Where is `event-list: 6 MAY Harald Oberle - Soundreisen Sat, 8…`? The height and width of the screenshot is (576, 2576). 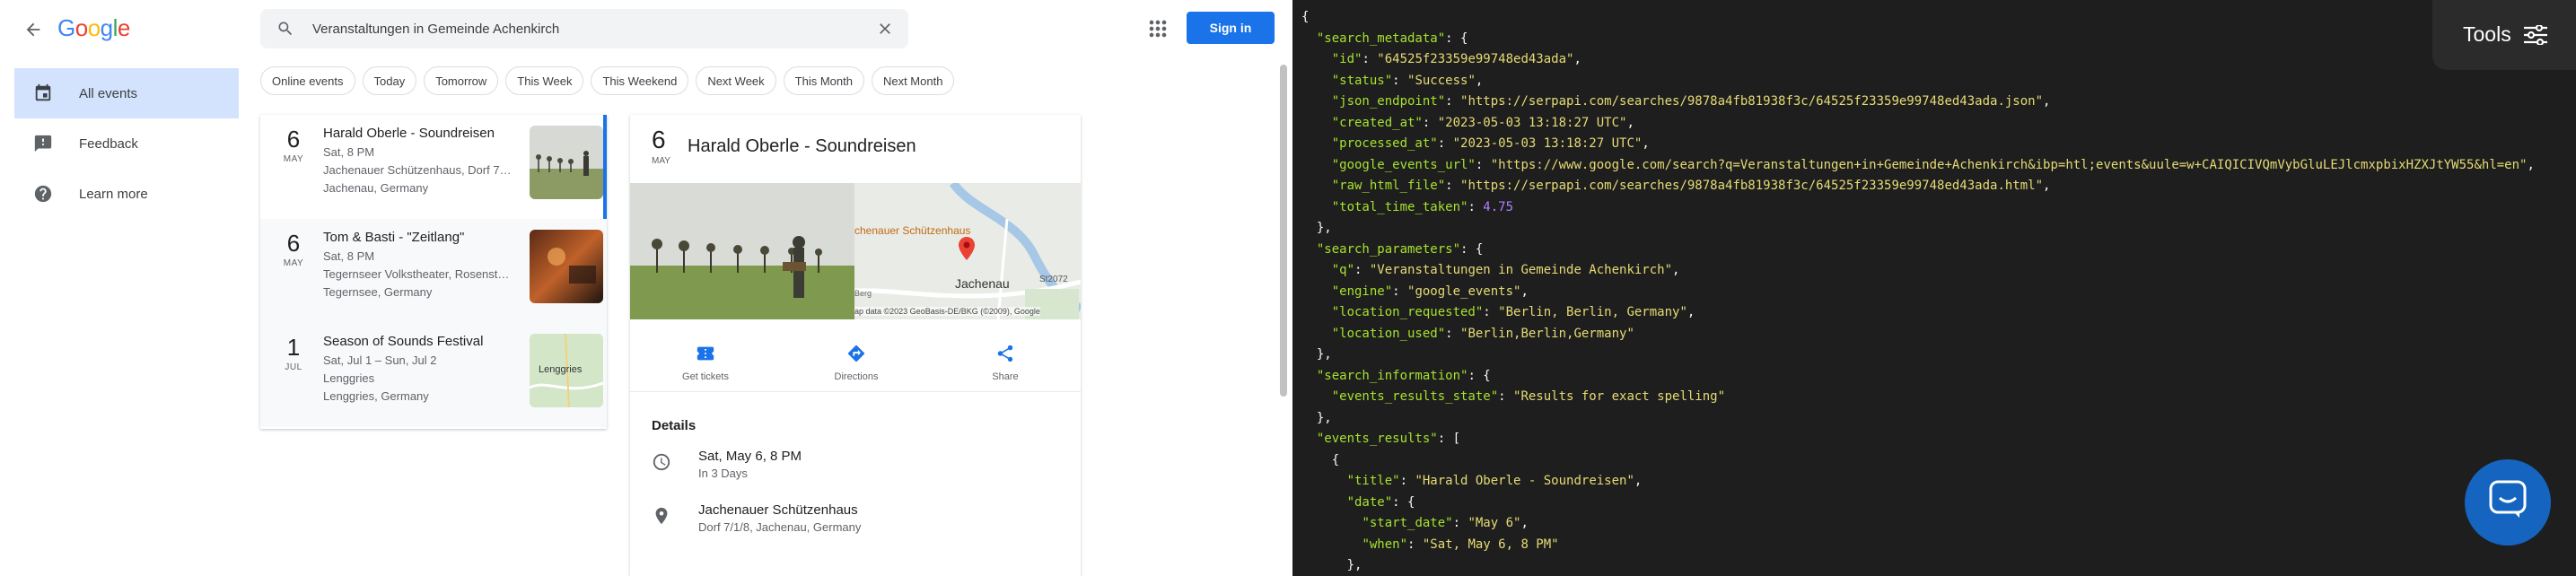
event-list: 6 MAY Harald Oberle - Soundreisen Sat, 8… is located at coordinates (433, 272).